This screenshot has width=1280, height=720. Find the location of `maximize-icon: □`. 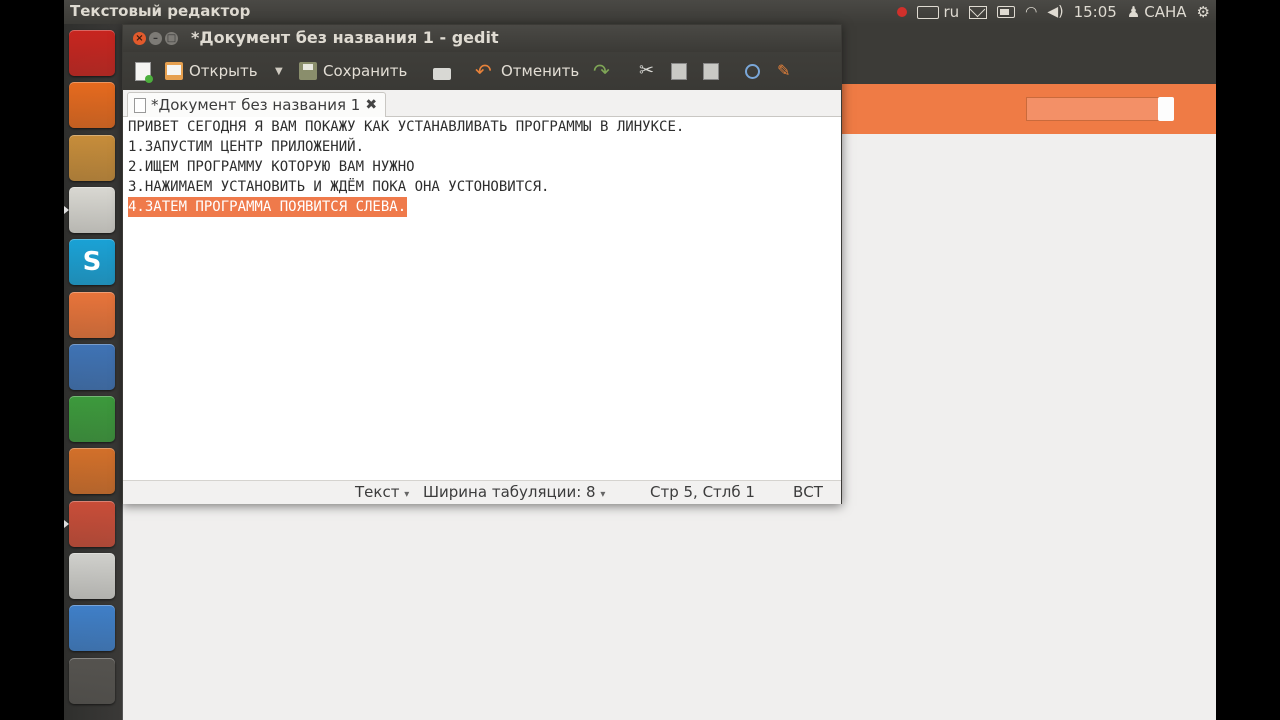

maximize-icon: □ is located at coordinates (171, 38).